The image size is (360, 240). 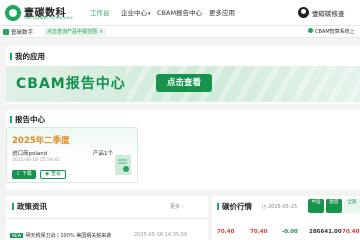 What do you see at coordinates (352, 206) in the screenshot?
I see `tab-all: 全部` at bounding box center [352, 206].